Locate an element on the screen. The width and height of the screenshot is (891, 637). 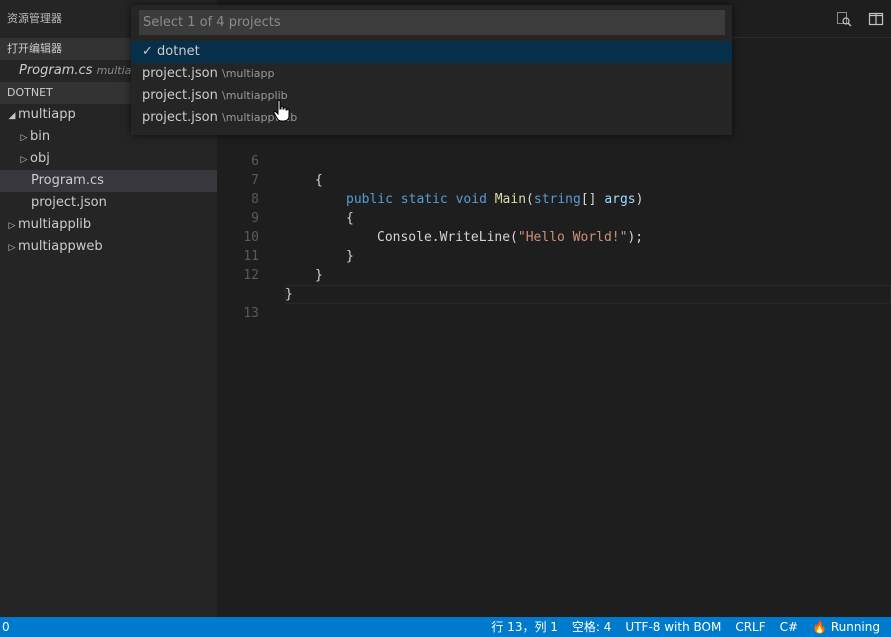
status-indentation: 空格: 4 is located at coordinates (592, 627).